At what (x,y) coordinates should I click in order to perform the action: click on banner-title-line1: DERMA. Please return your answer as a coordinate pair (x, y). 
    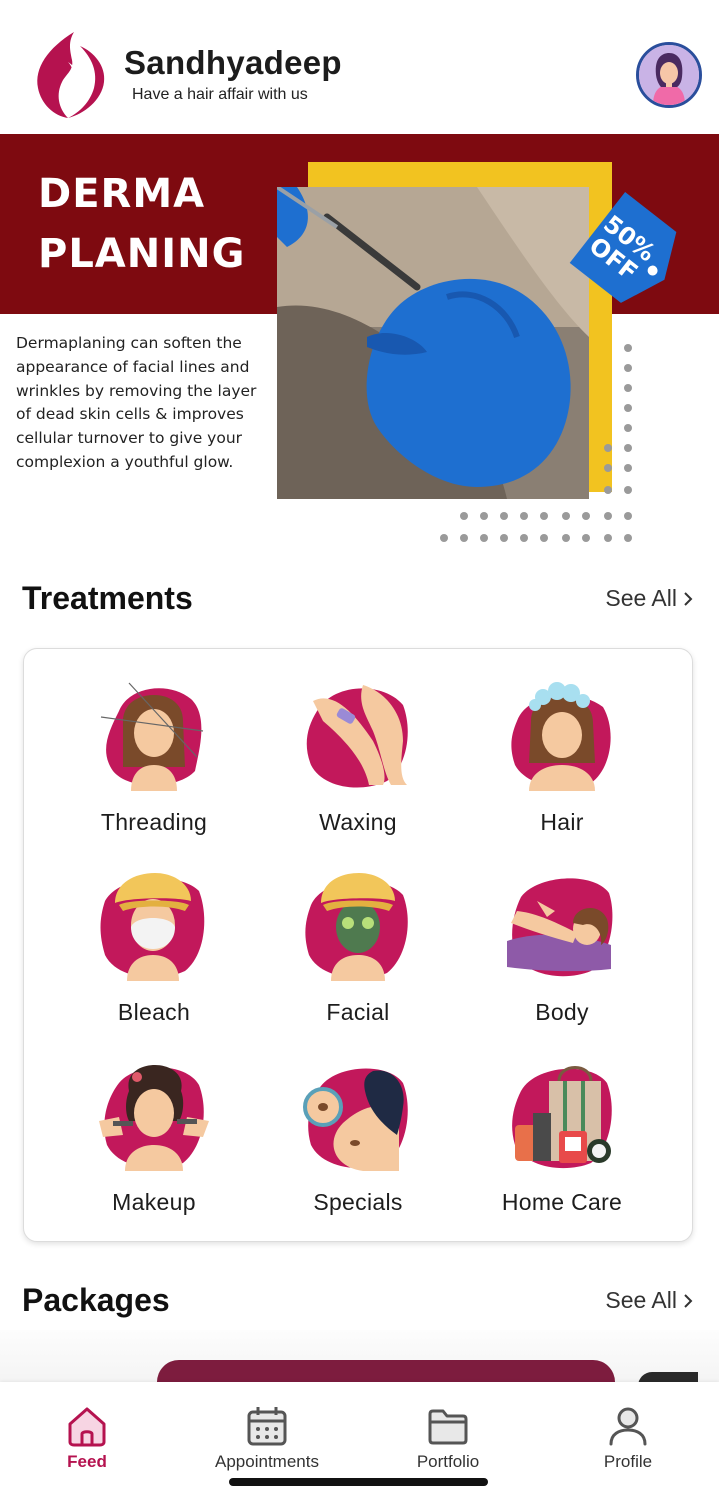
    Looking at the image, I should click on (122, 194).